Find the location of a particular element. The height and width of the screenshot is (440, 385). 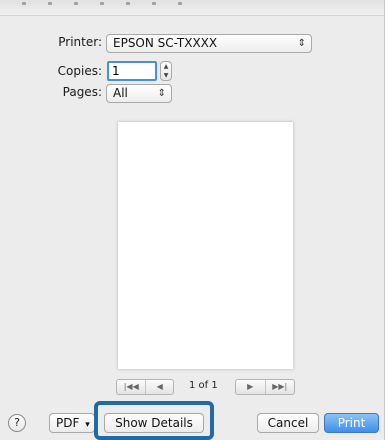

help-button: ? is located at coordinates (17, 423).